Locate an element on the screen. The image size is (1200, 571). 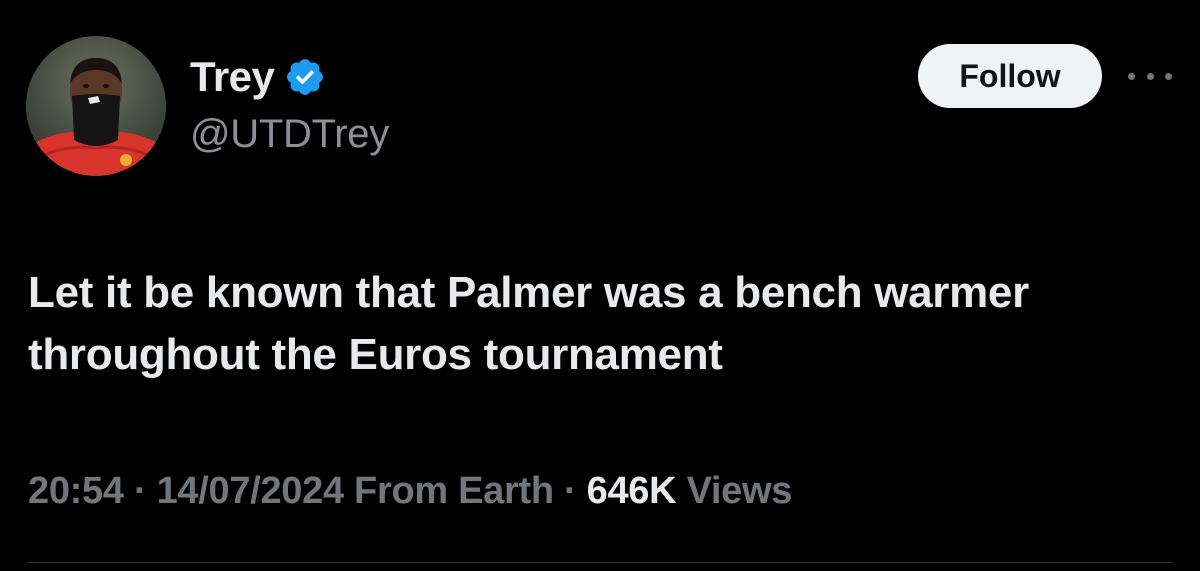
tweet-location: From Earth is located at coordinates (454, 491).